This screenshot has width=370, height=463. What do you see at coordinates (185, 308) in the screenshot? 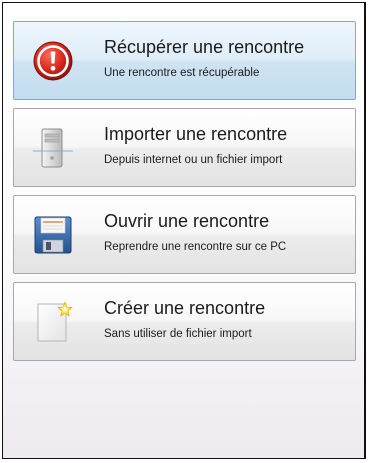
I see `create-match-title: Créer une rencontre` at bounding box center [185, 308].